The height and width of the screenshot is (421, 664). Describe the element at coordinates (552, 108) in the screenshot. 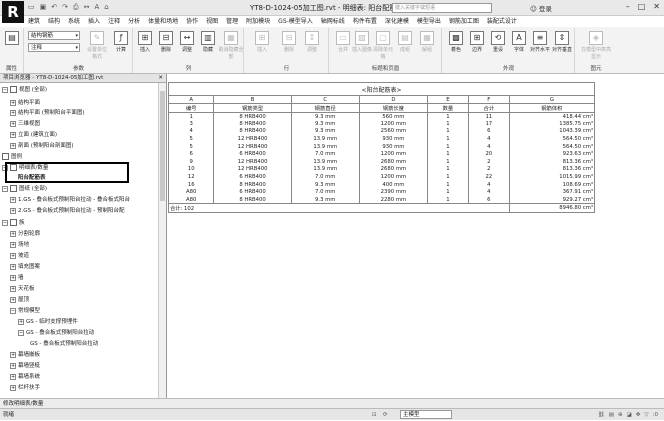

I see `column-header: 钢筋体积` at that location.